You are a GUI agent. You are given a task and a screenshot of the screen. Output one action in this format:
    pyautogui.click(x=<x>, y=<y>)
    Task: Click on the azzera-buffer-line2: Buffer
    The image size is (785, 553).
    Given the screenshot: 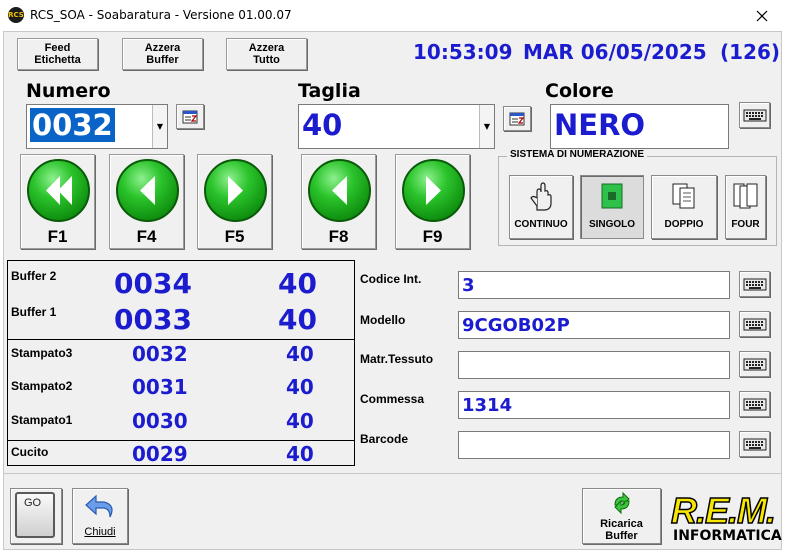 What is the action you would take?
    pyautogui.click(x=162, y=60)
    